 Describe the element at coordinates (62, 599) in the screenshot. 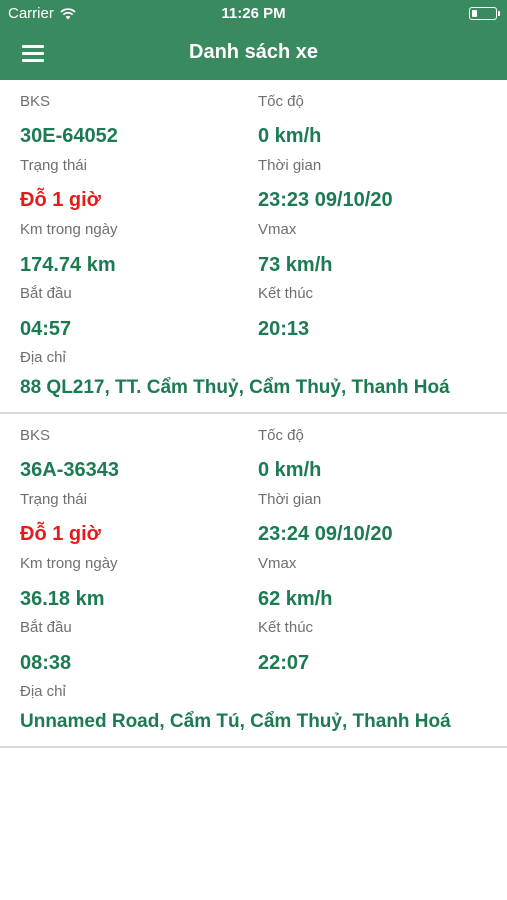

I see `km-today-value: 36.18 km` at that location.